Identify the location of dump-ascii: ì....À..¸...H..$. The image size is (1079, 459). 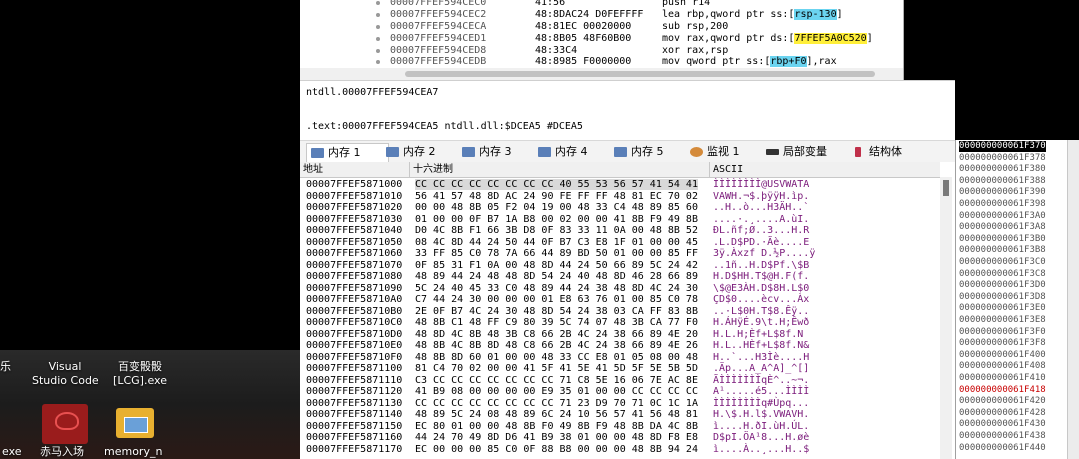
(761, 449).